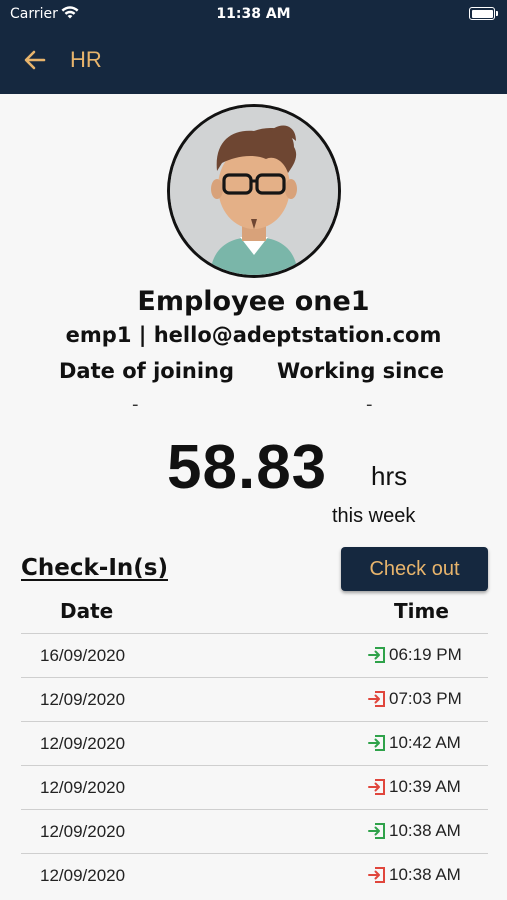 This screenshot has width=507, height=900. Describe the element at coordinates (94, 568) in the screenshot. I see `checkins-title: Check-In(s)` at that location.